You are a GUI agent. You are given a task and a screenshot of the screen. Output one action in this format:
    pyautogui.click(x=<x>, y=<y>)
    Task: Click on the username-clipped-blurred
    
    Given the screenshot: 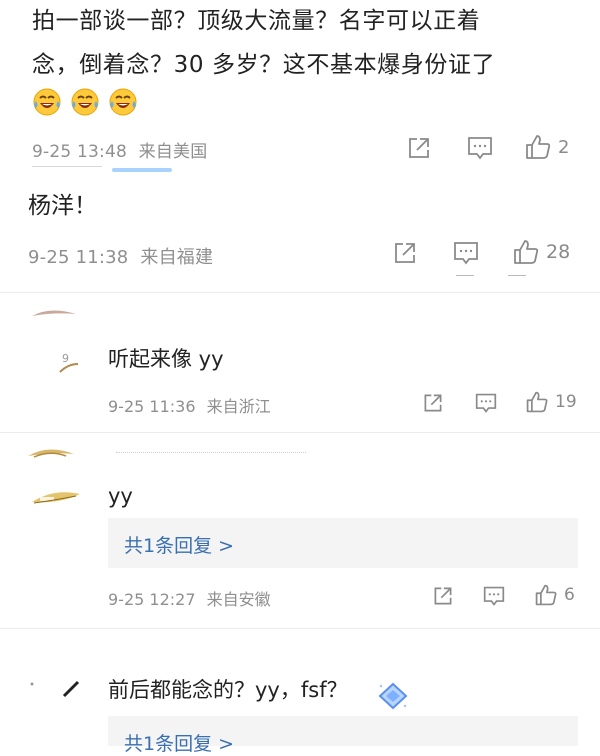 What is the action you would take?
    pyautogui.click(x=211, y=454)
    